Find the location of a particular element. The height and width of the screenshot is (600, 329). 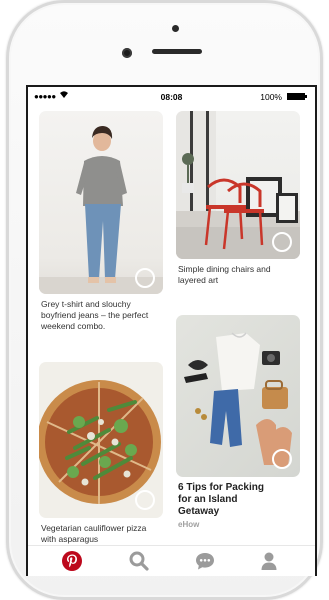

pin-title: 6 Tips for Packing for an Island Getaway is located at coordinates (221, 499).